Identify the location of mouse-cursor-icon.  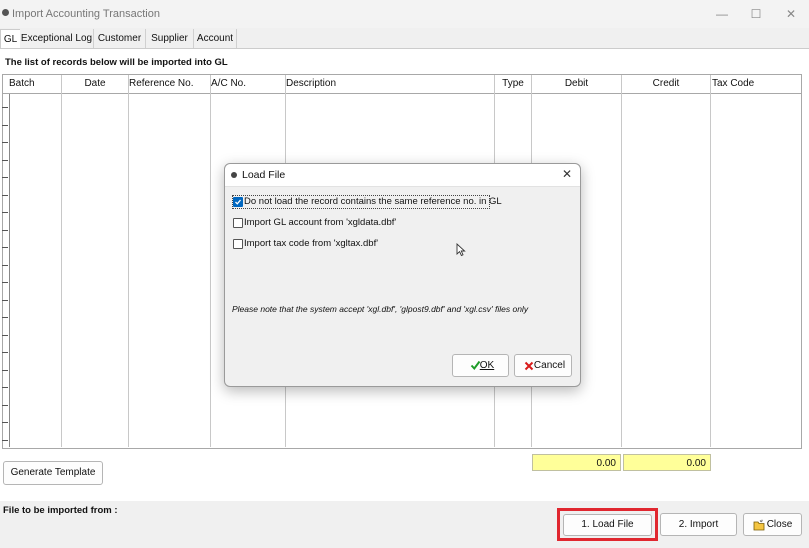
(461, 250).